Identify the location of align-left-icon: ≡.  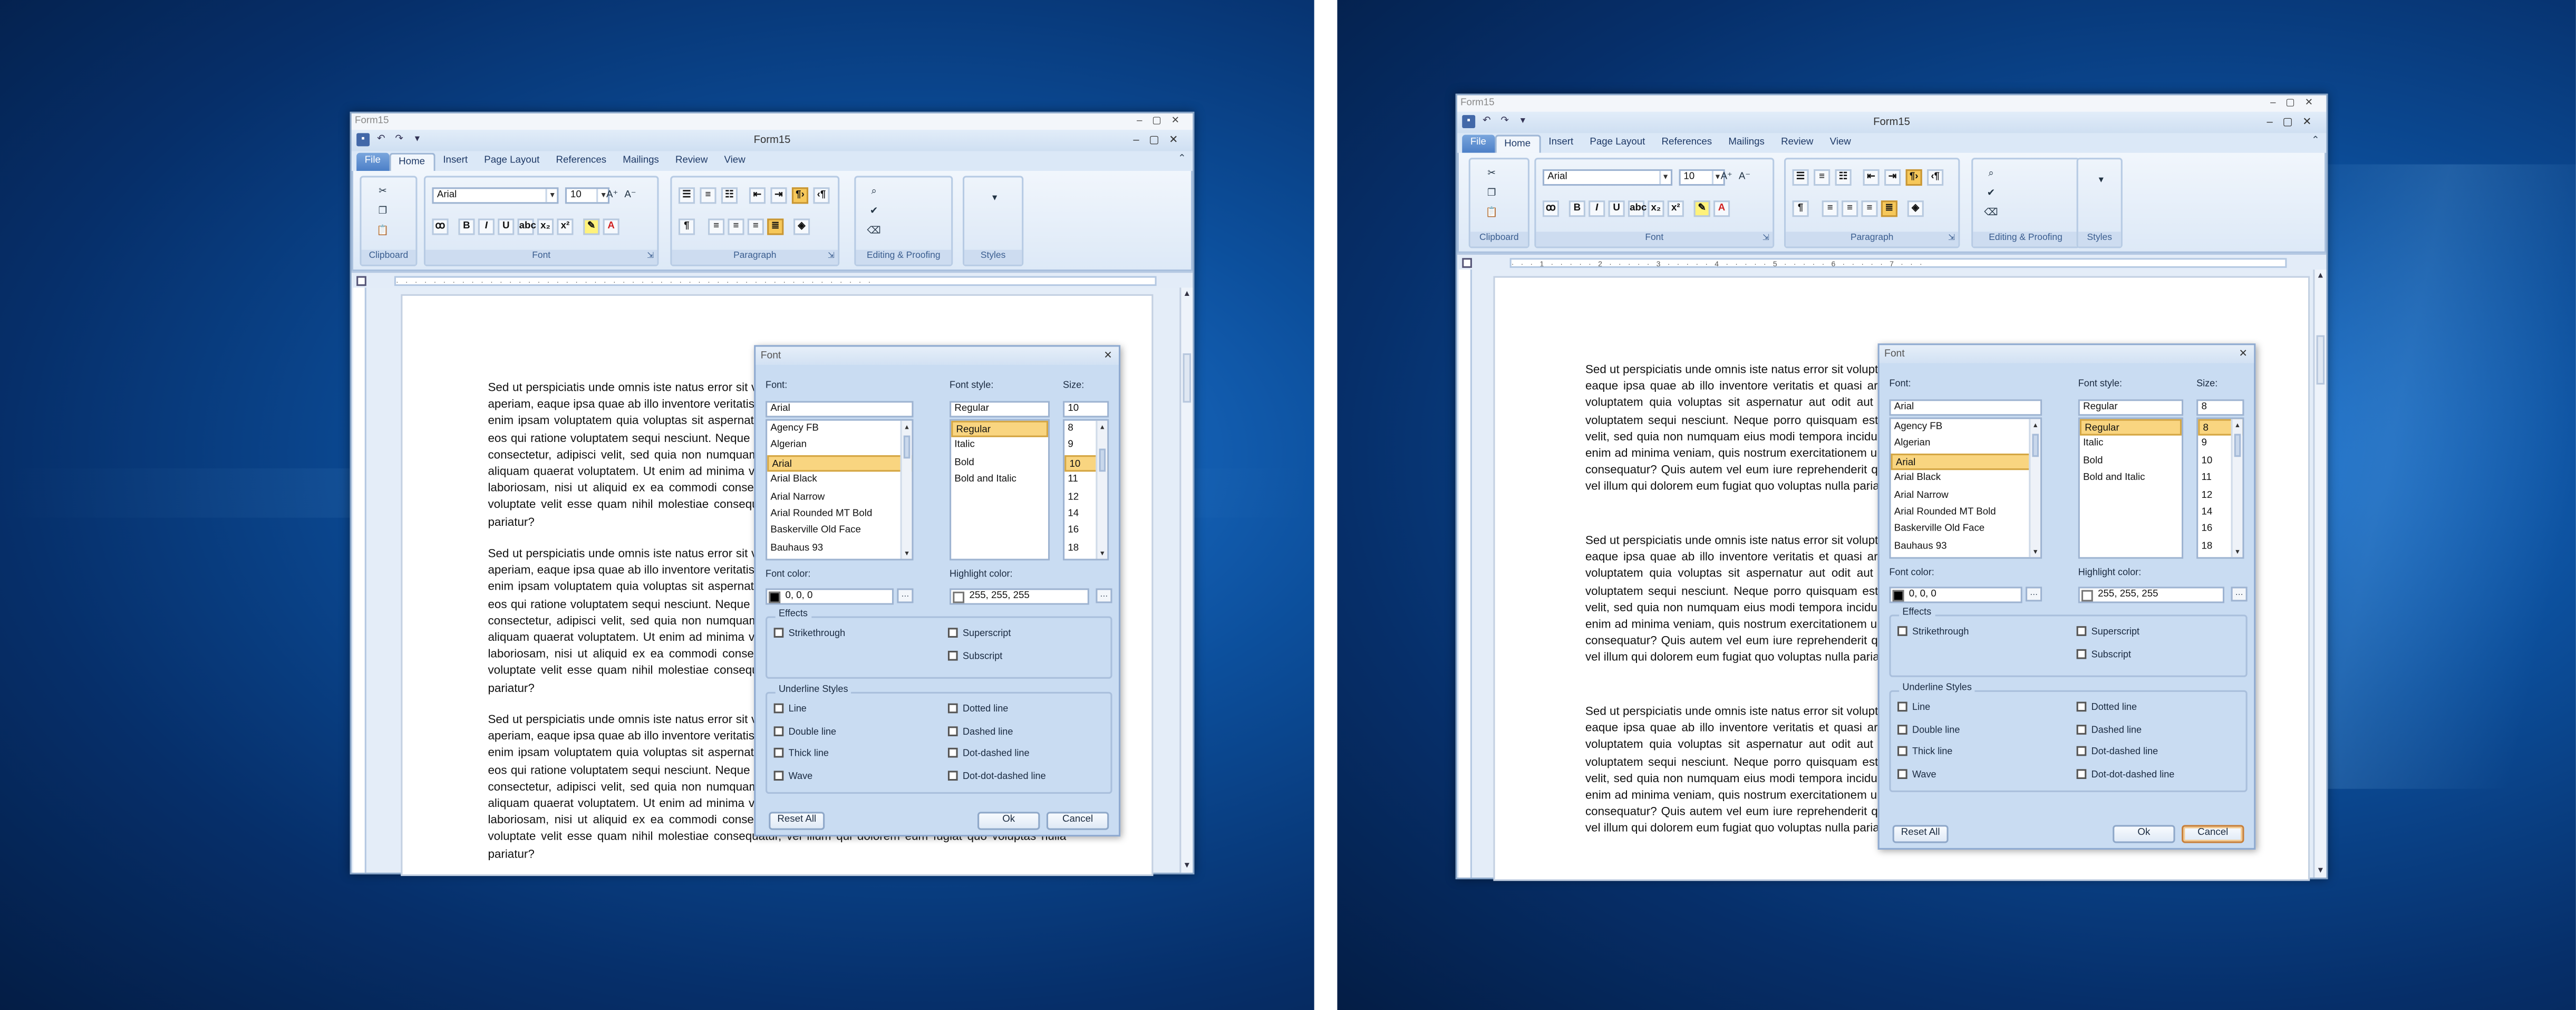
(716, 226).